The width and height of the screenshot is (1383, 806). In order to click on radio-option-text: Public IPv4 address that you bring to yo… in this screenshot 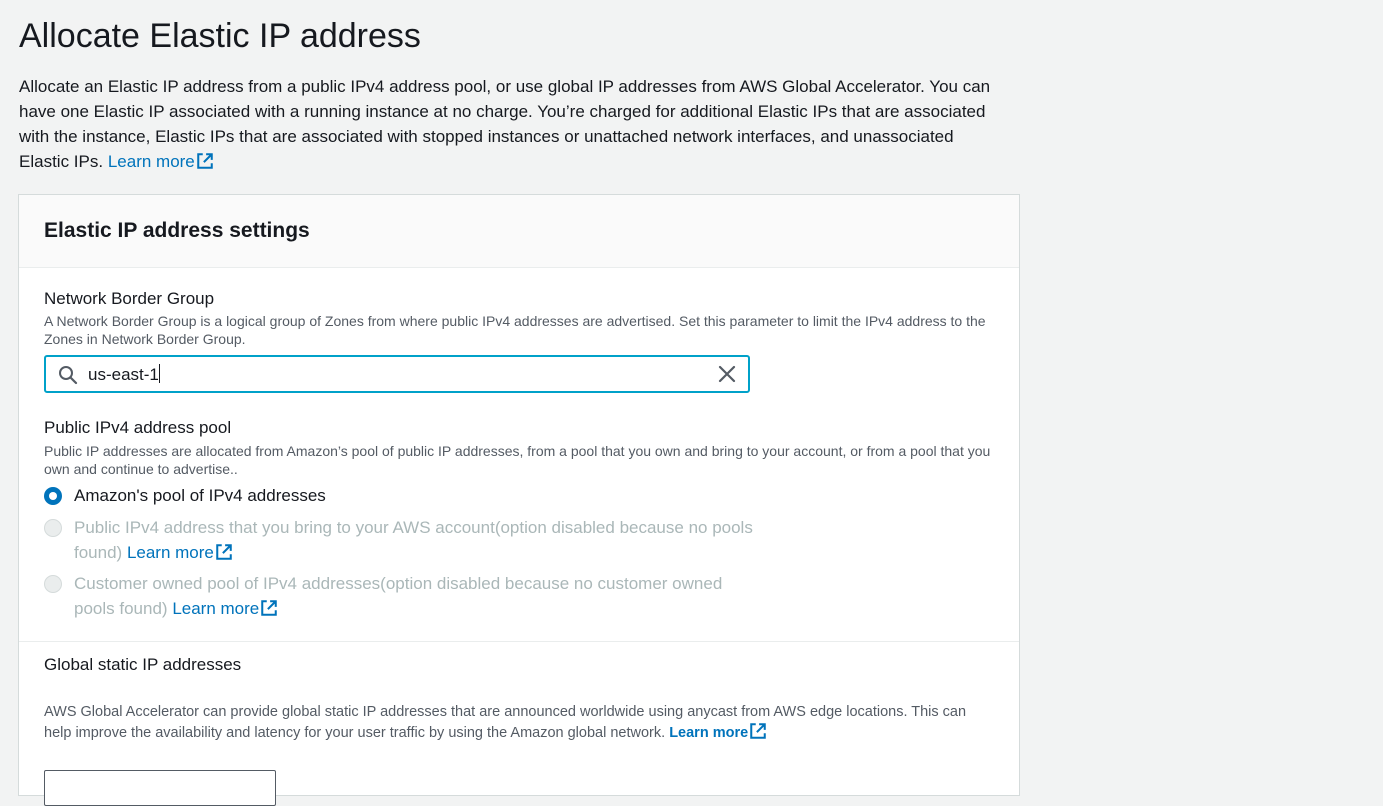, I will do `click(414, 540)`.